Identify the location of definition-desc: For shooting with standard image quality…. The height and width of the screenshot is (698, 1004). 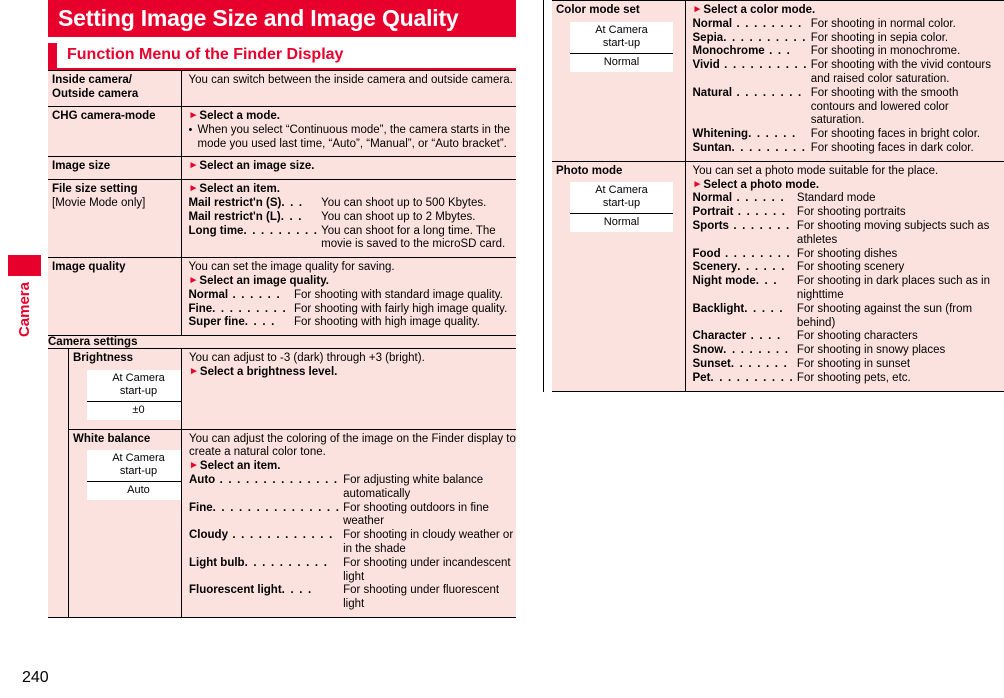
(398, 294).